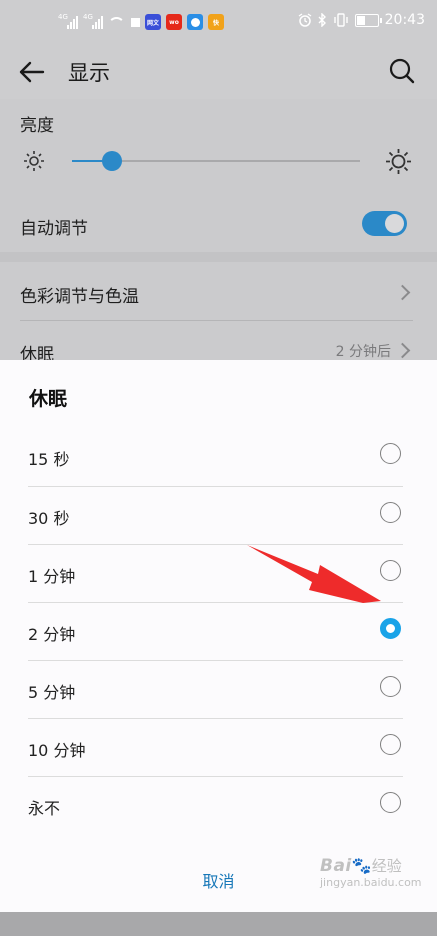 This screenshot has height=936, width=437. I want to click on watermark-brand2: 经验, so click(386, 866).